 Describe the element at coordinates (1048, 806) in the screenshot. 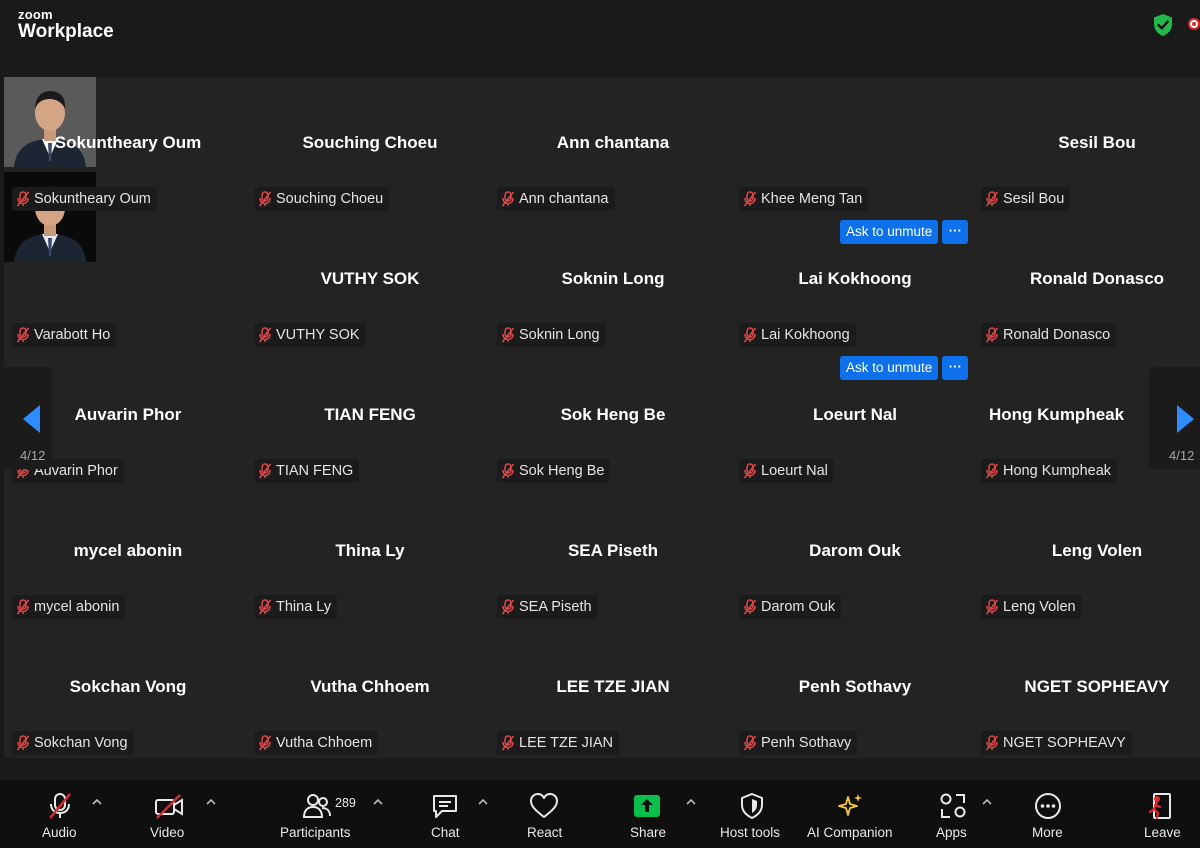

I see `more-ellipsis-icon` at that location.